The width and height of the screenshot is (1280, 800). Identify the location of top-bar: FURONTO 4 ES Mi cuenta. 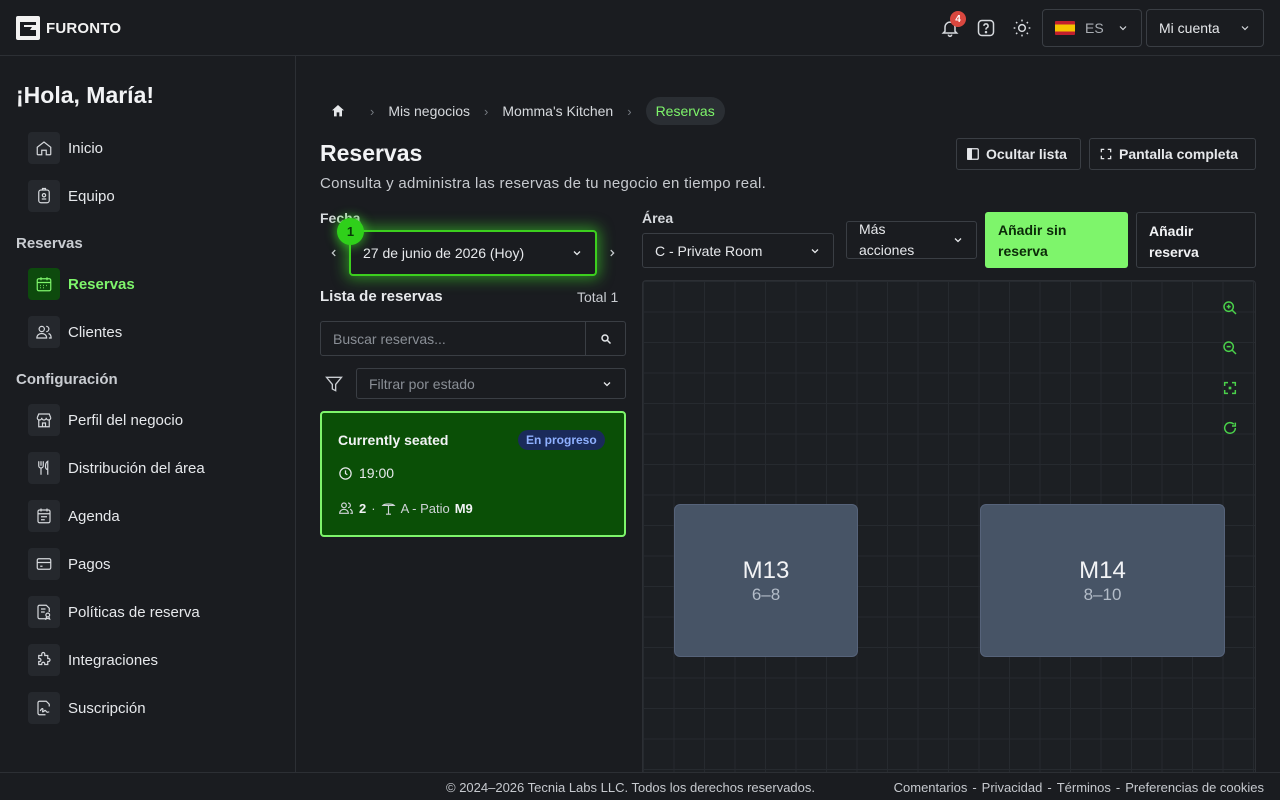
(640, 28).